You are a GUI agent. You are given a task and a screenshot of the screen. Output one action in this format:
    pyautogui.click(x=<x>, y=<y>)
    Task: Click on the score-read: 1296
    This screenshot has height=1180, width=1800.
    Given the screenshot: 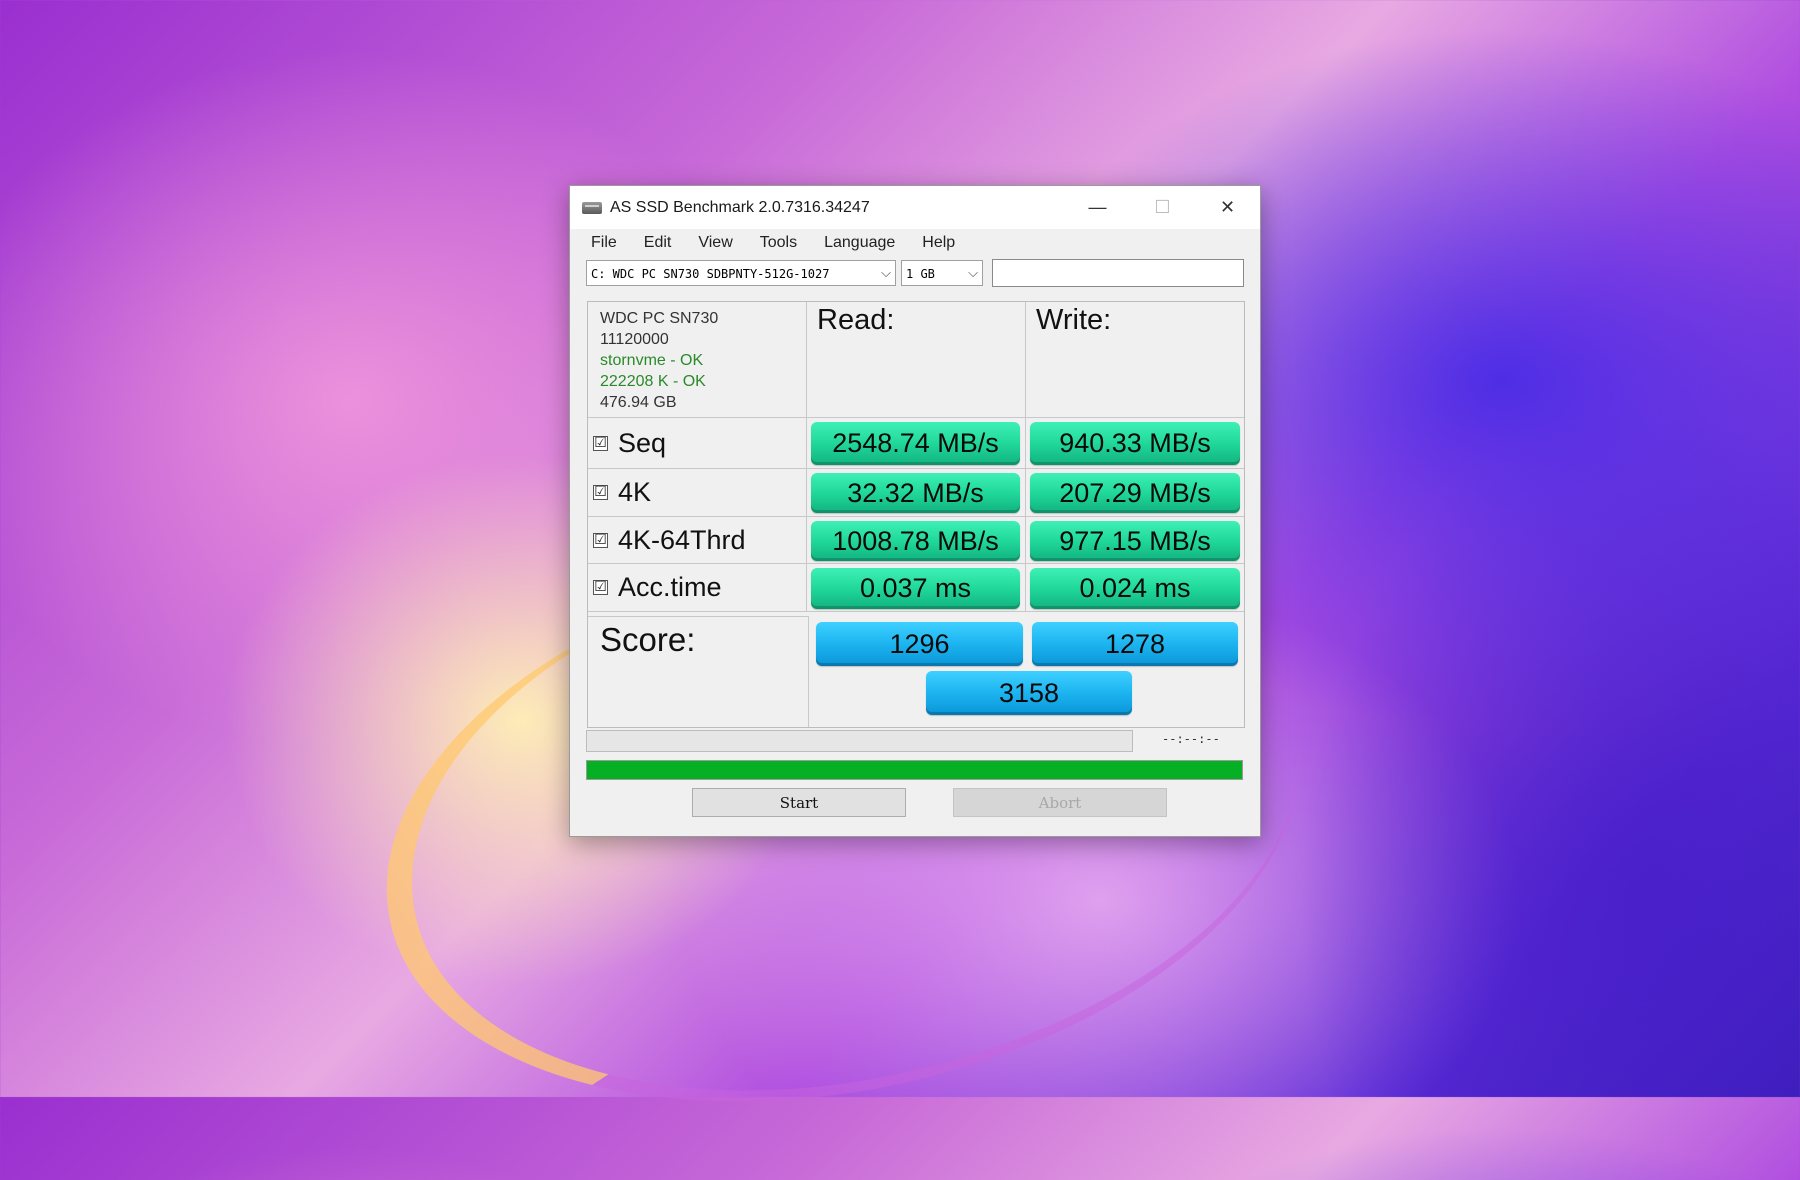 What is the action you would take?
    pyautogui.click(x=919, y=644)
    